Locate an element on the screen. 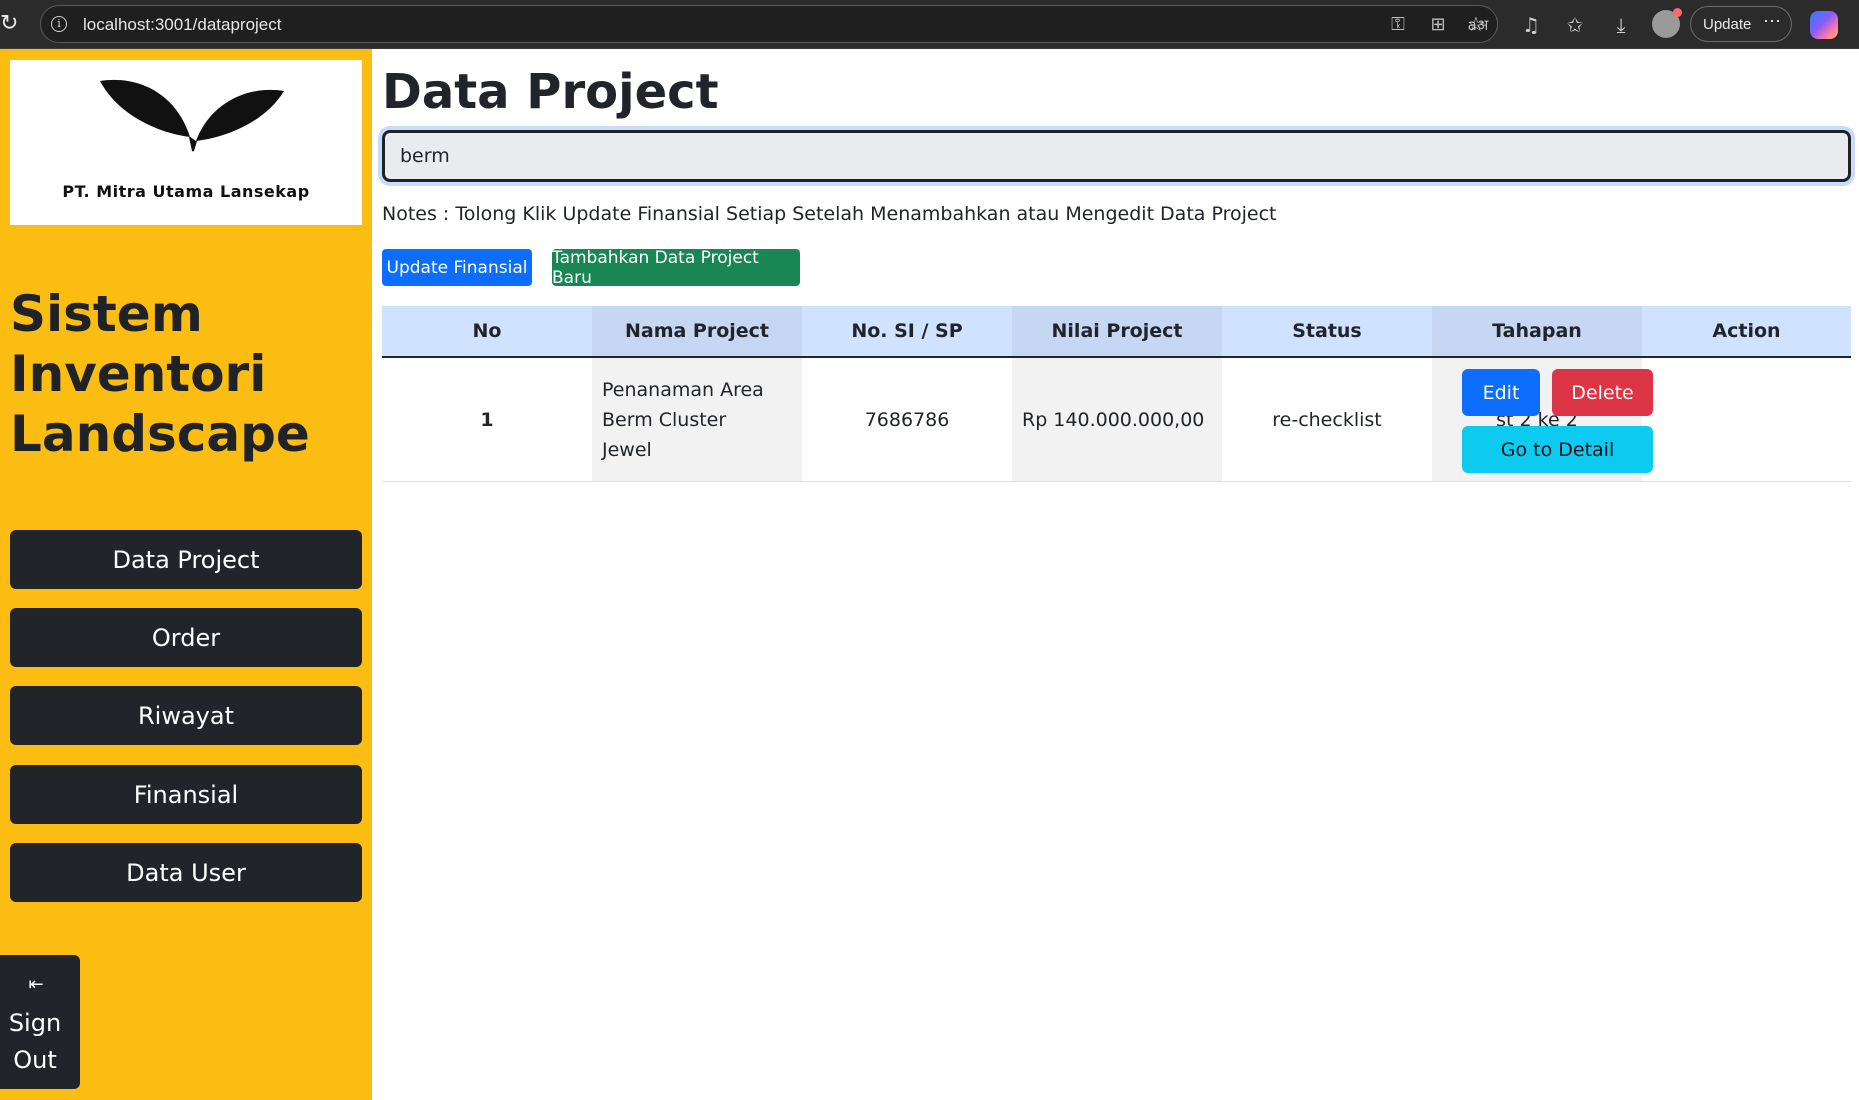 The height and width of the screenshot is (1100, 1859). cell-no-si-sp: 7686786 is located at coordinates (907, 419).